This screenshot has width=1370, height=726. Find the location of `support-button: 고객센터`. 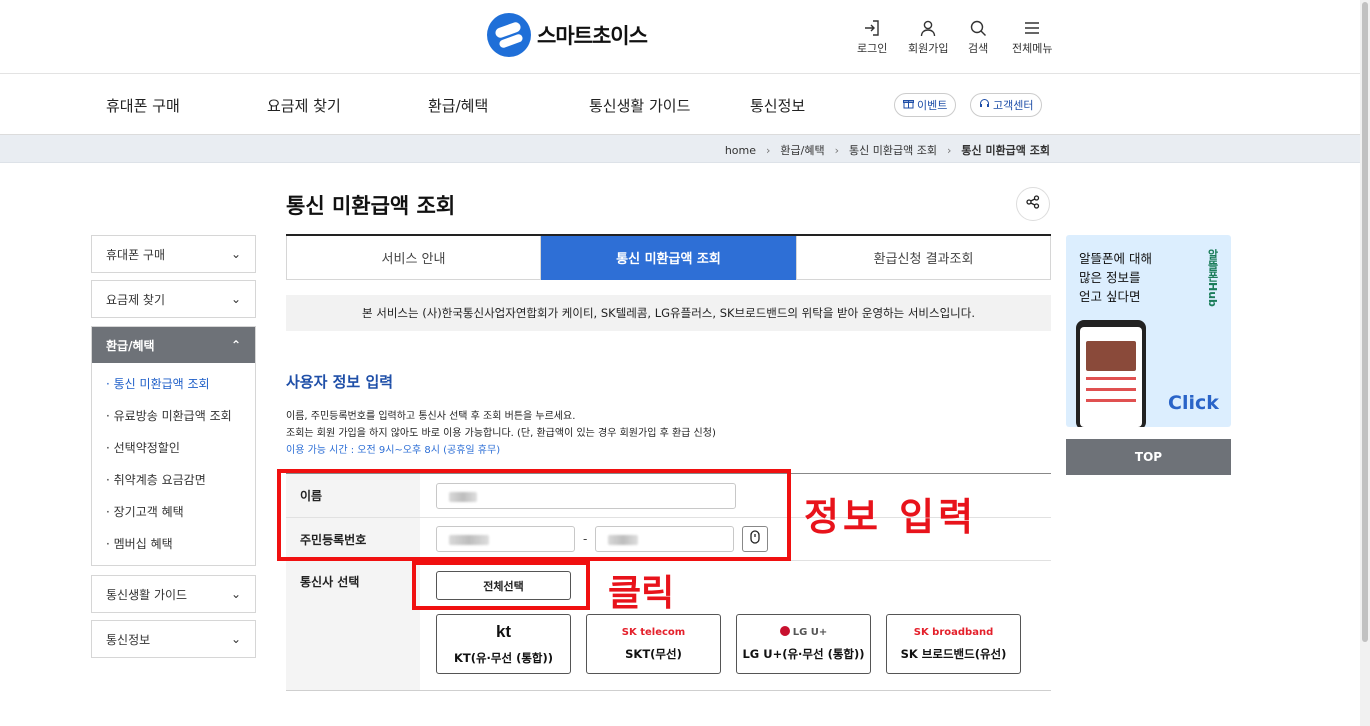

support-button: 고객센터 is located at coordinates (1006, 105).